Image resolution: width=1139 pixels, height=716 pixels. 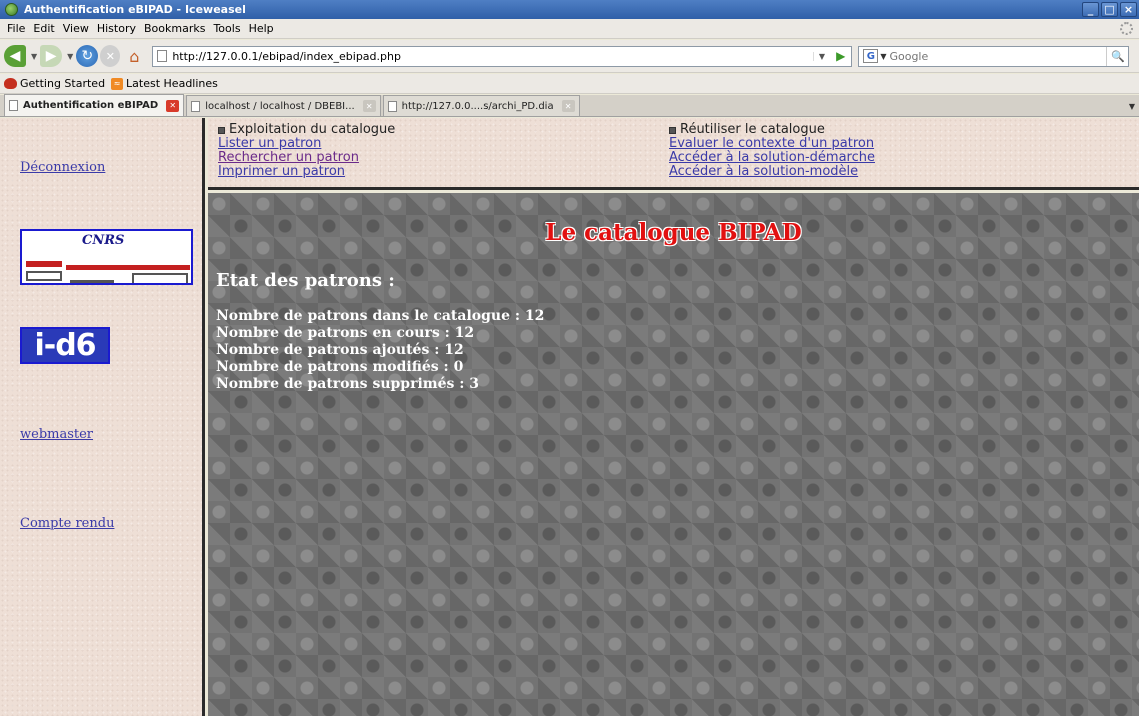 What do you see at coordinates (135, 9) in the screenshot?
I see `window-title: Authentification eBIPAD - Iceweasel` at bounding box center [135, 9].